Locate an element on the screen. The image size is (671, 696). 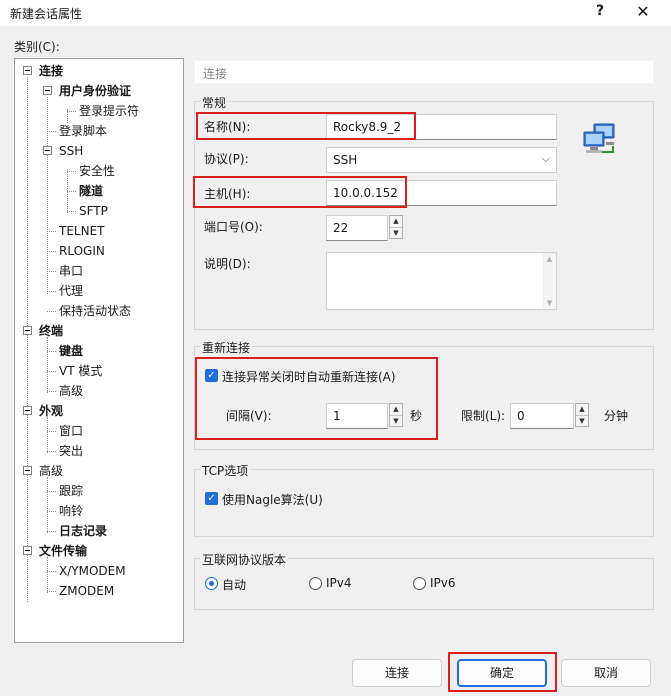
port-stepper: ▲ ▼ is located at coordinates (396, 227).